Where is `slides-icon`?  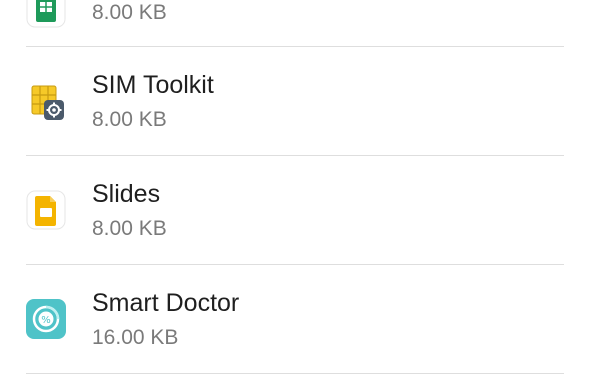
slides-icon is located at coordinates (46, 210).